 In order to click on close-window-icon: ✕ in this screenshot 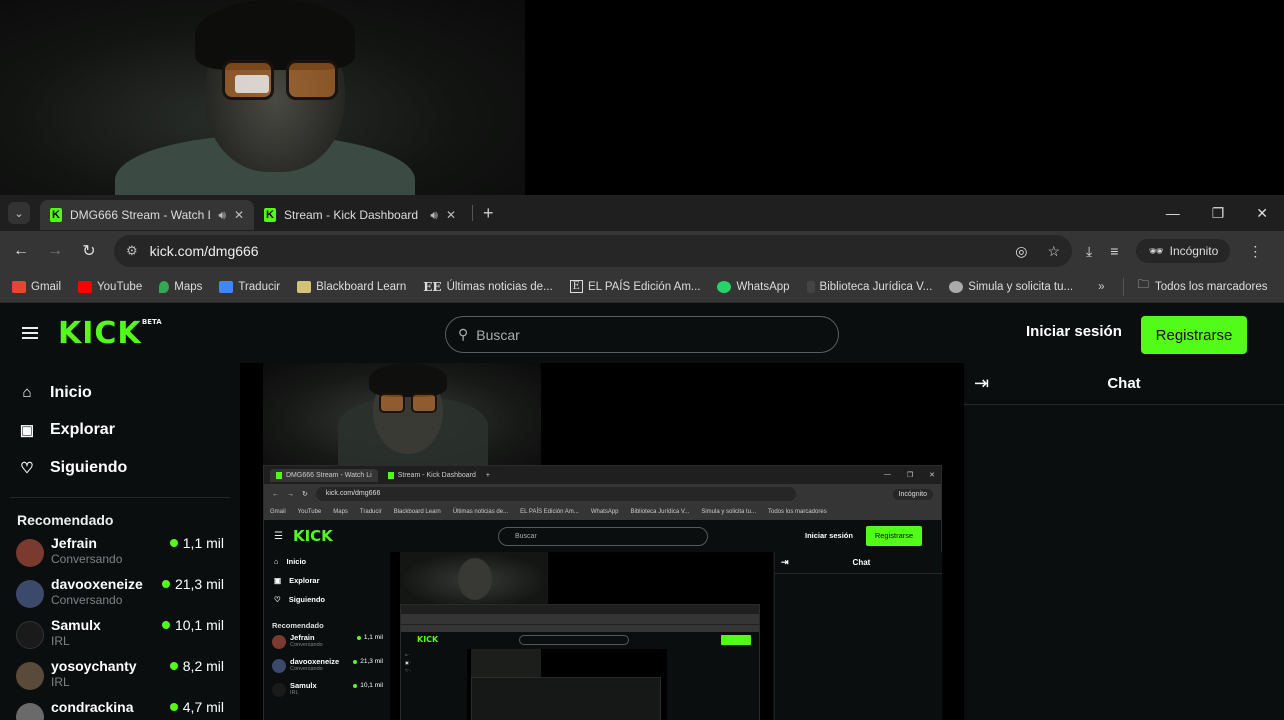, I will do `click(1262, 213)`.